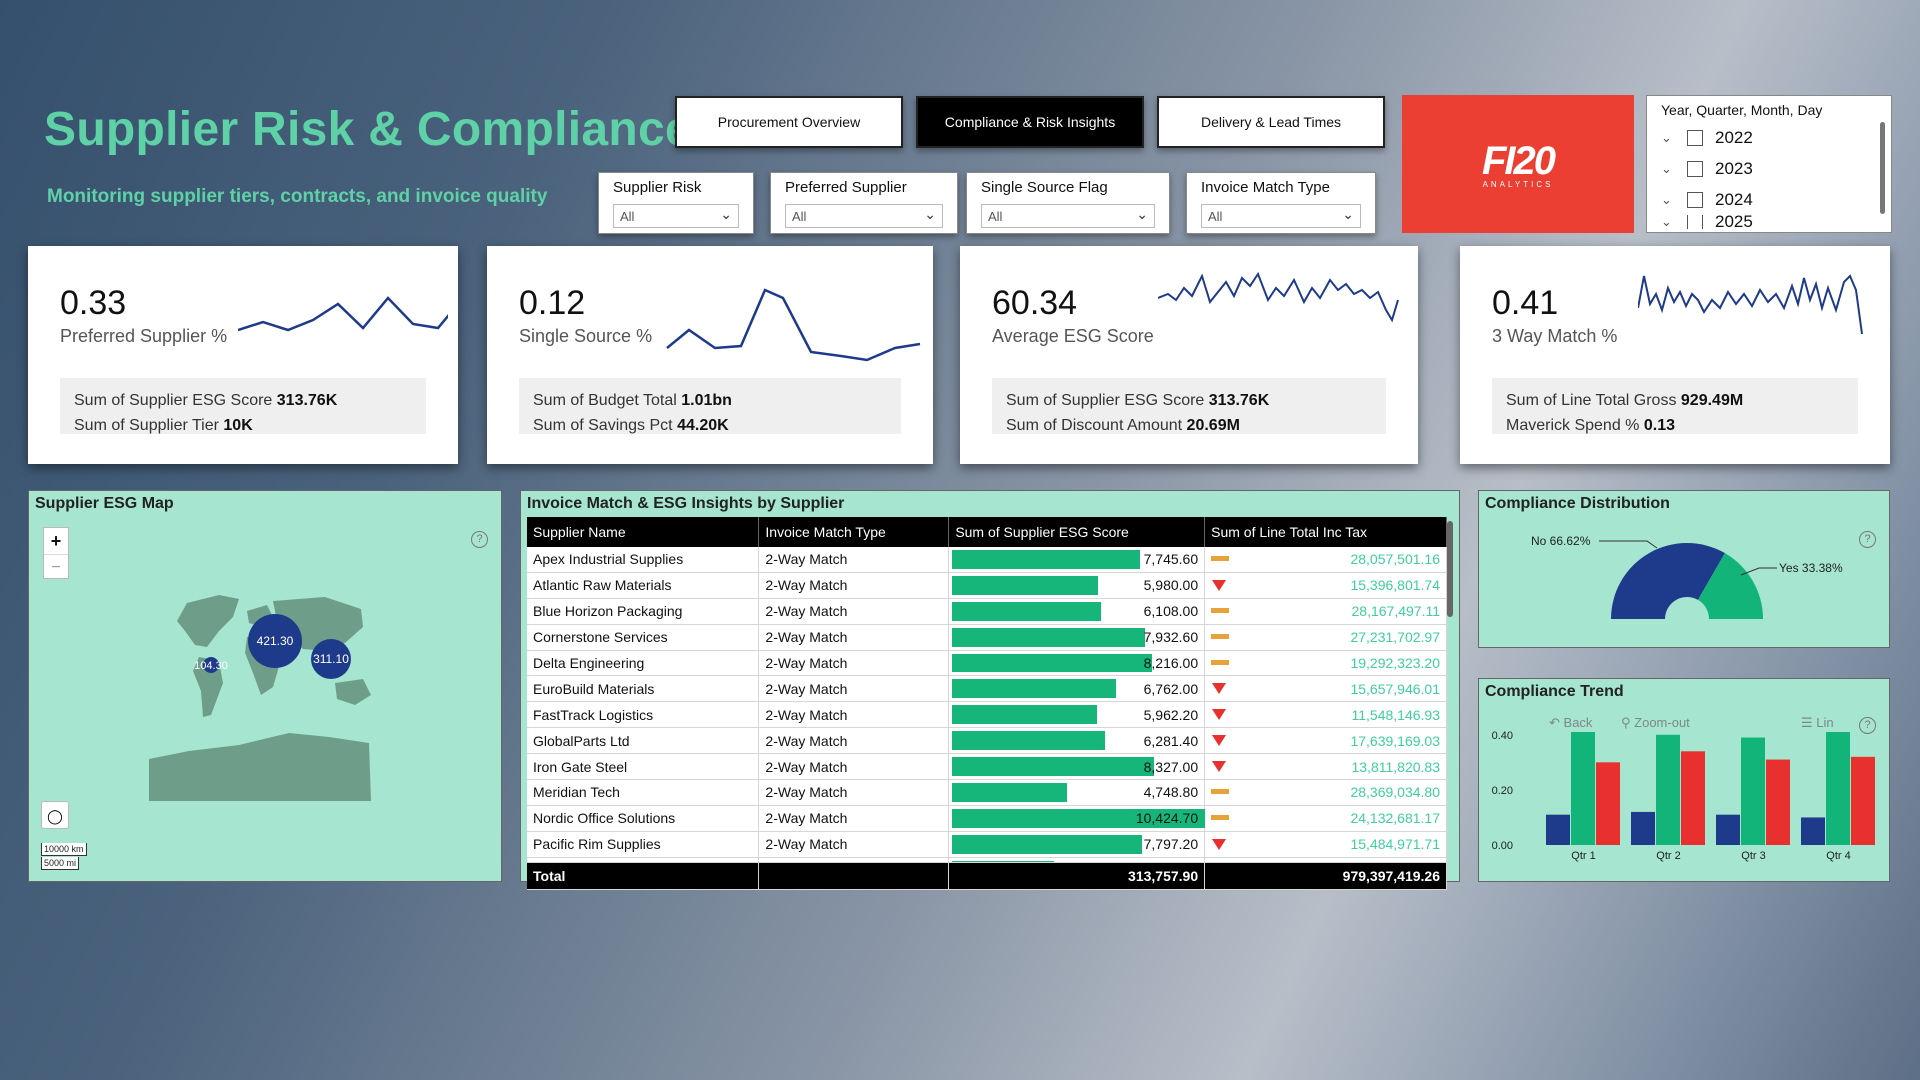 The width and height of the screenshot is (1920, 1080). Describe the element at coordinates (1325, 792) in the screenshot. I see `line-total-cell: 28,369,034.80` at that location.